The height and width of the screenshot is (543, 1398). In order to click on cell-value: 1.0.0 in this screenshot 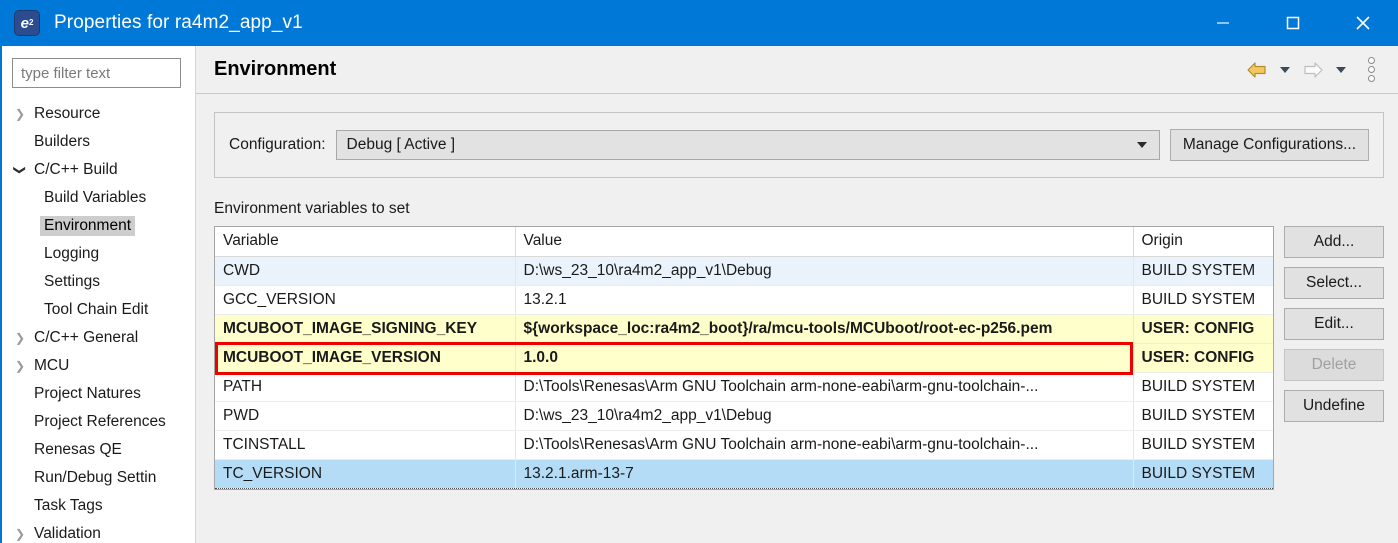, I will do `click(824, 358)`.